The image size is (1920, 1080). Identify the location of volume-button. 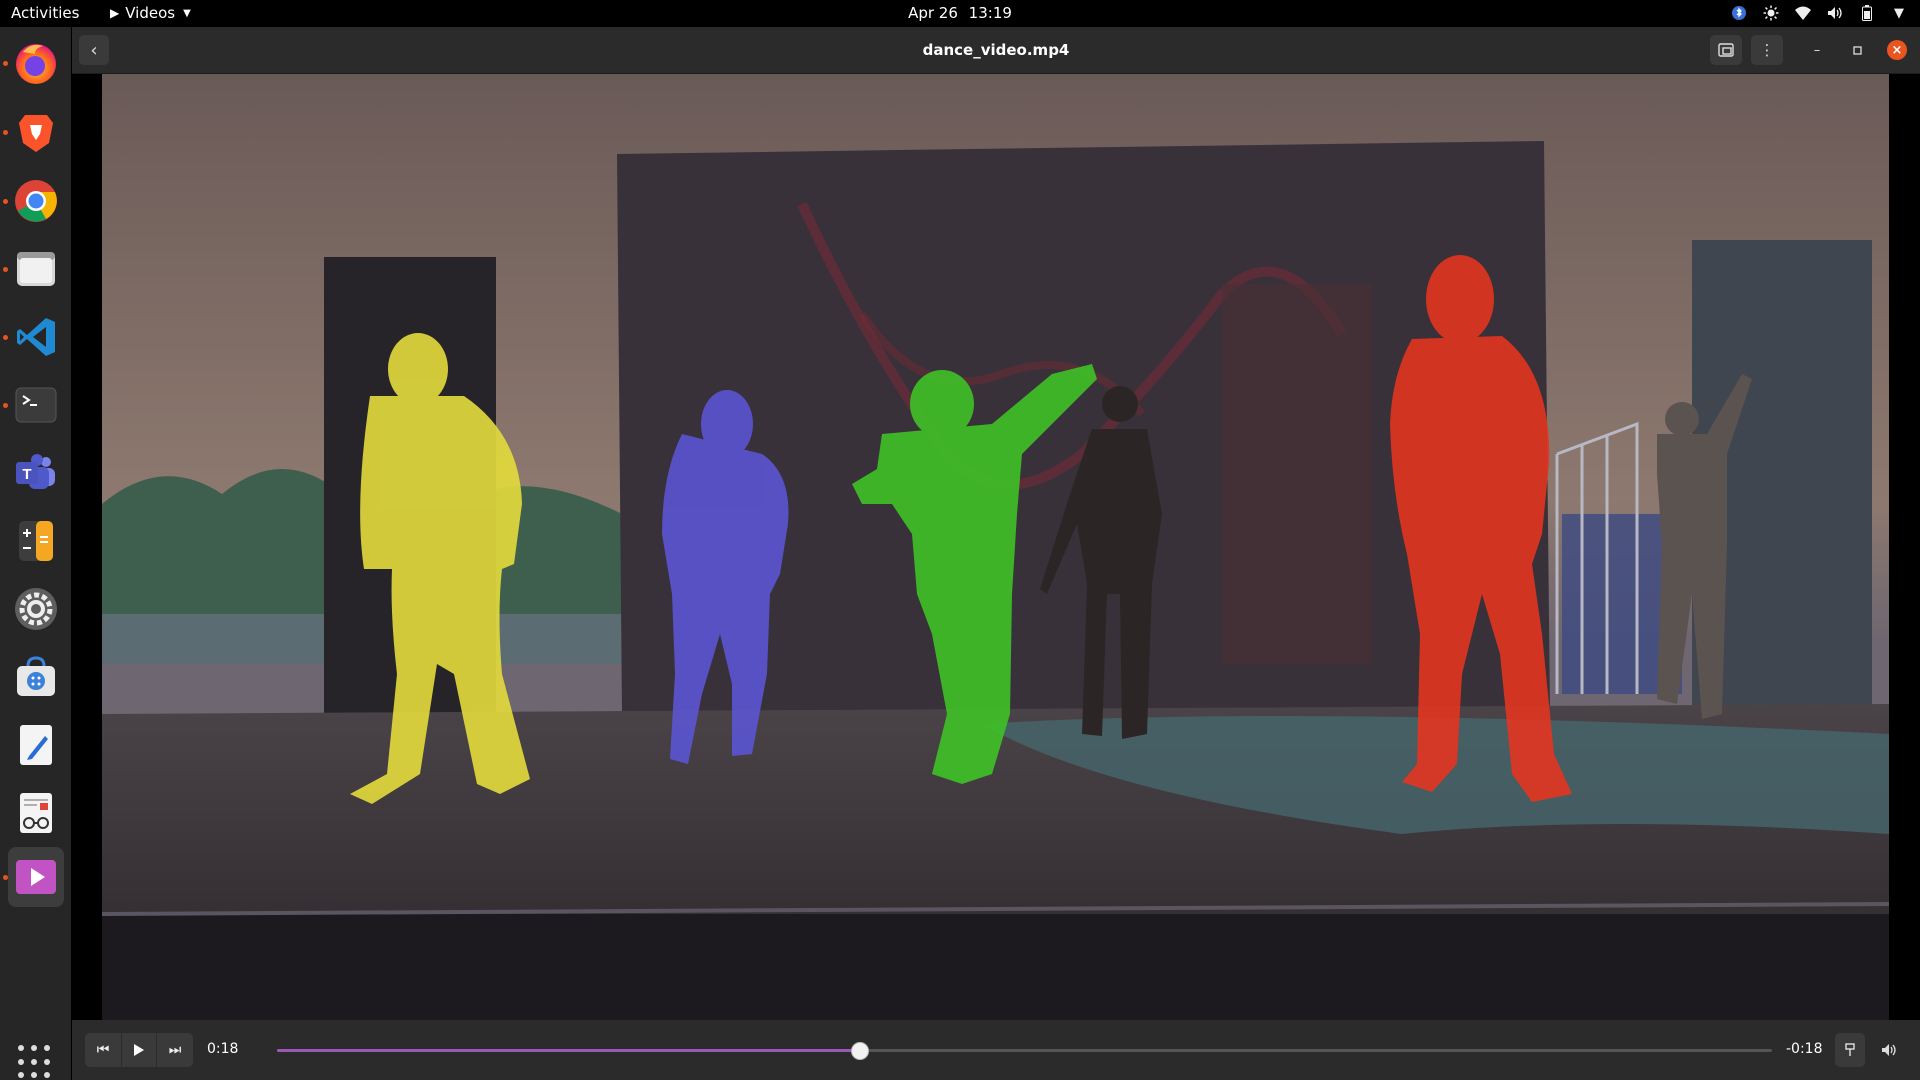
(1889, 1050).